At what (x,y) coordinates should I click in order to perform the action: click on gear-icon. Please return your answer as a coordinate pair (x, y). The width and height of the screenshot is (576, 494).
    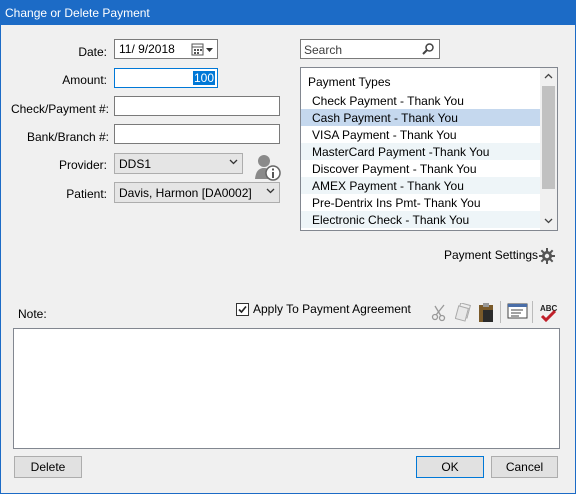
    Looking at the image, I should click on (547, 256).